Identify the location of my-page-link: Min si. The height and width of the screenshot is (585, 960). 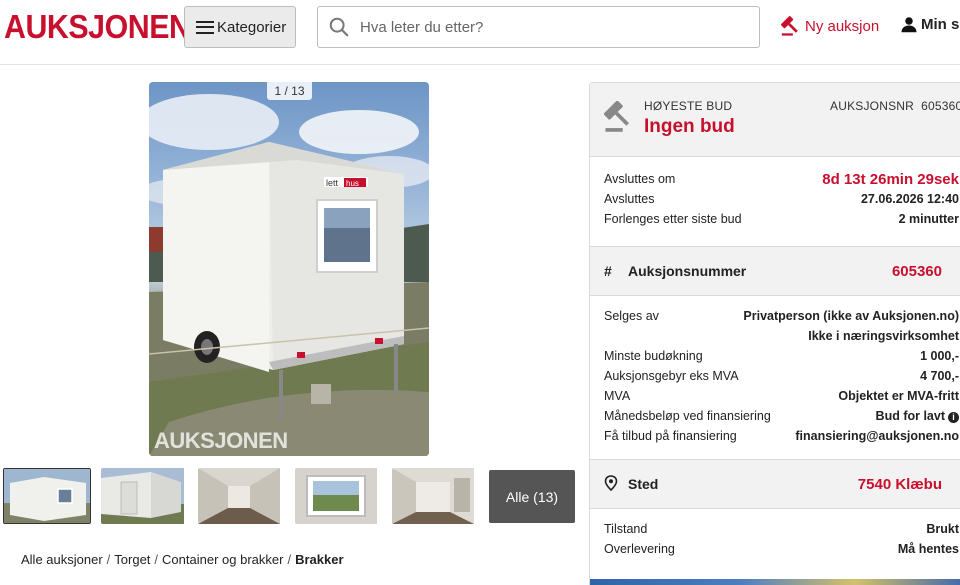
(930, 24).